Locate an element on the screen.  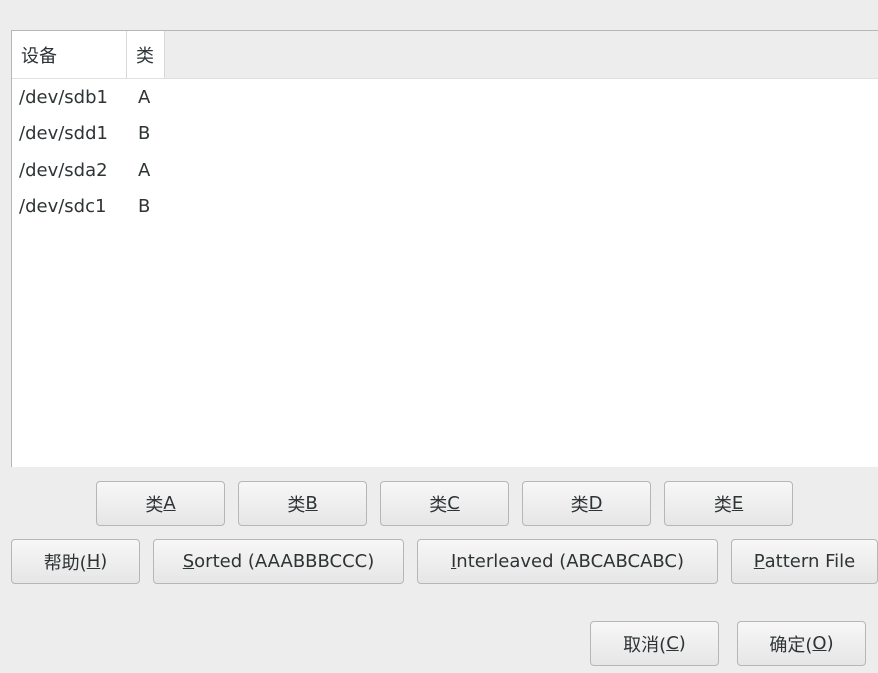
class-c-button-key: C is located at coordinates (453, 503).